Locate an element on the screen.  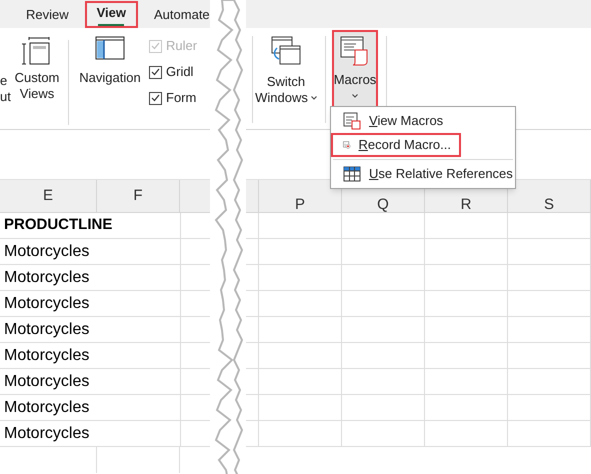
switch-windows-icon is located at coordinates (286, 51).